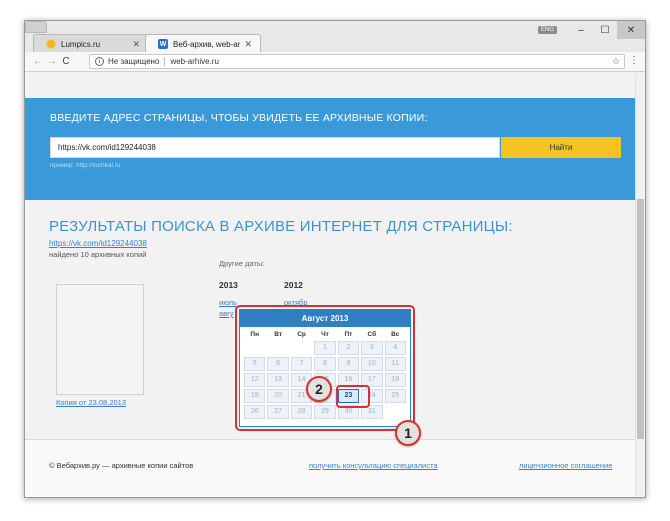 The height and width of the screenshot is (521, 670). I want to click on tab-lumpics: Lumpics.ru ✕, so click(91, 43).